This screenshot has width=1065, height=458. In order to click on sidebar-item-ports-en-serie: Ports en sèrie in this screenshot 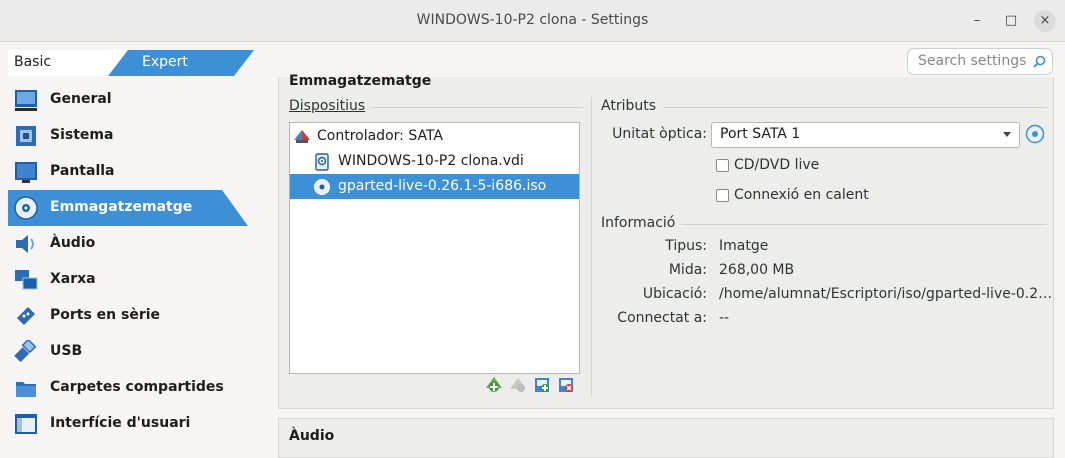, I will do `click(133, 316)`.